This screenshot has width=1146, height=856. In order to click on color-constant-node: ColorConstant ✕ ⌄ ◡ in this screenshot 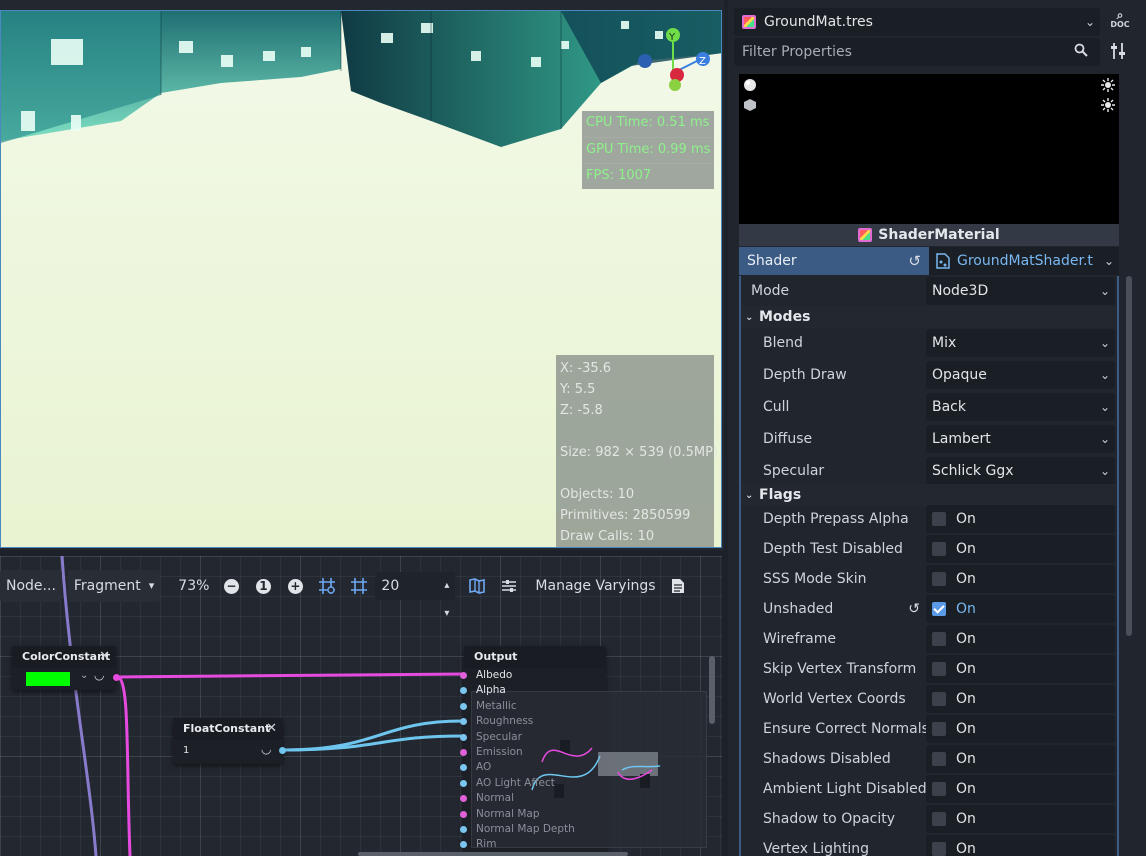, I will do `click(66, 668)`.